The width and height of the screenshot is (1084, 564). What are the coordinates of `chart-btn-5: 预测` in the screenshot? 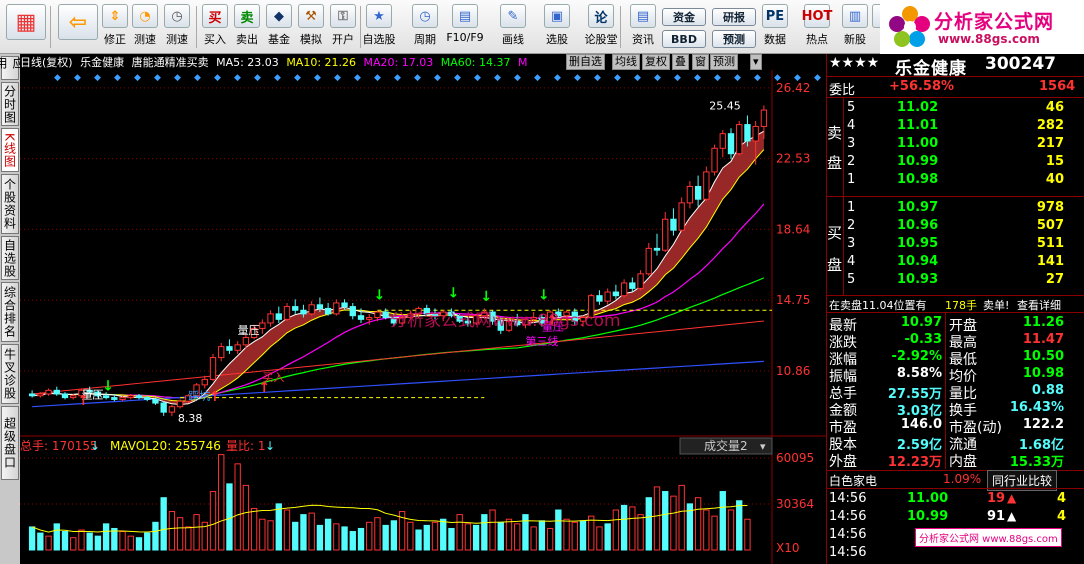 It's located at (724, 62).